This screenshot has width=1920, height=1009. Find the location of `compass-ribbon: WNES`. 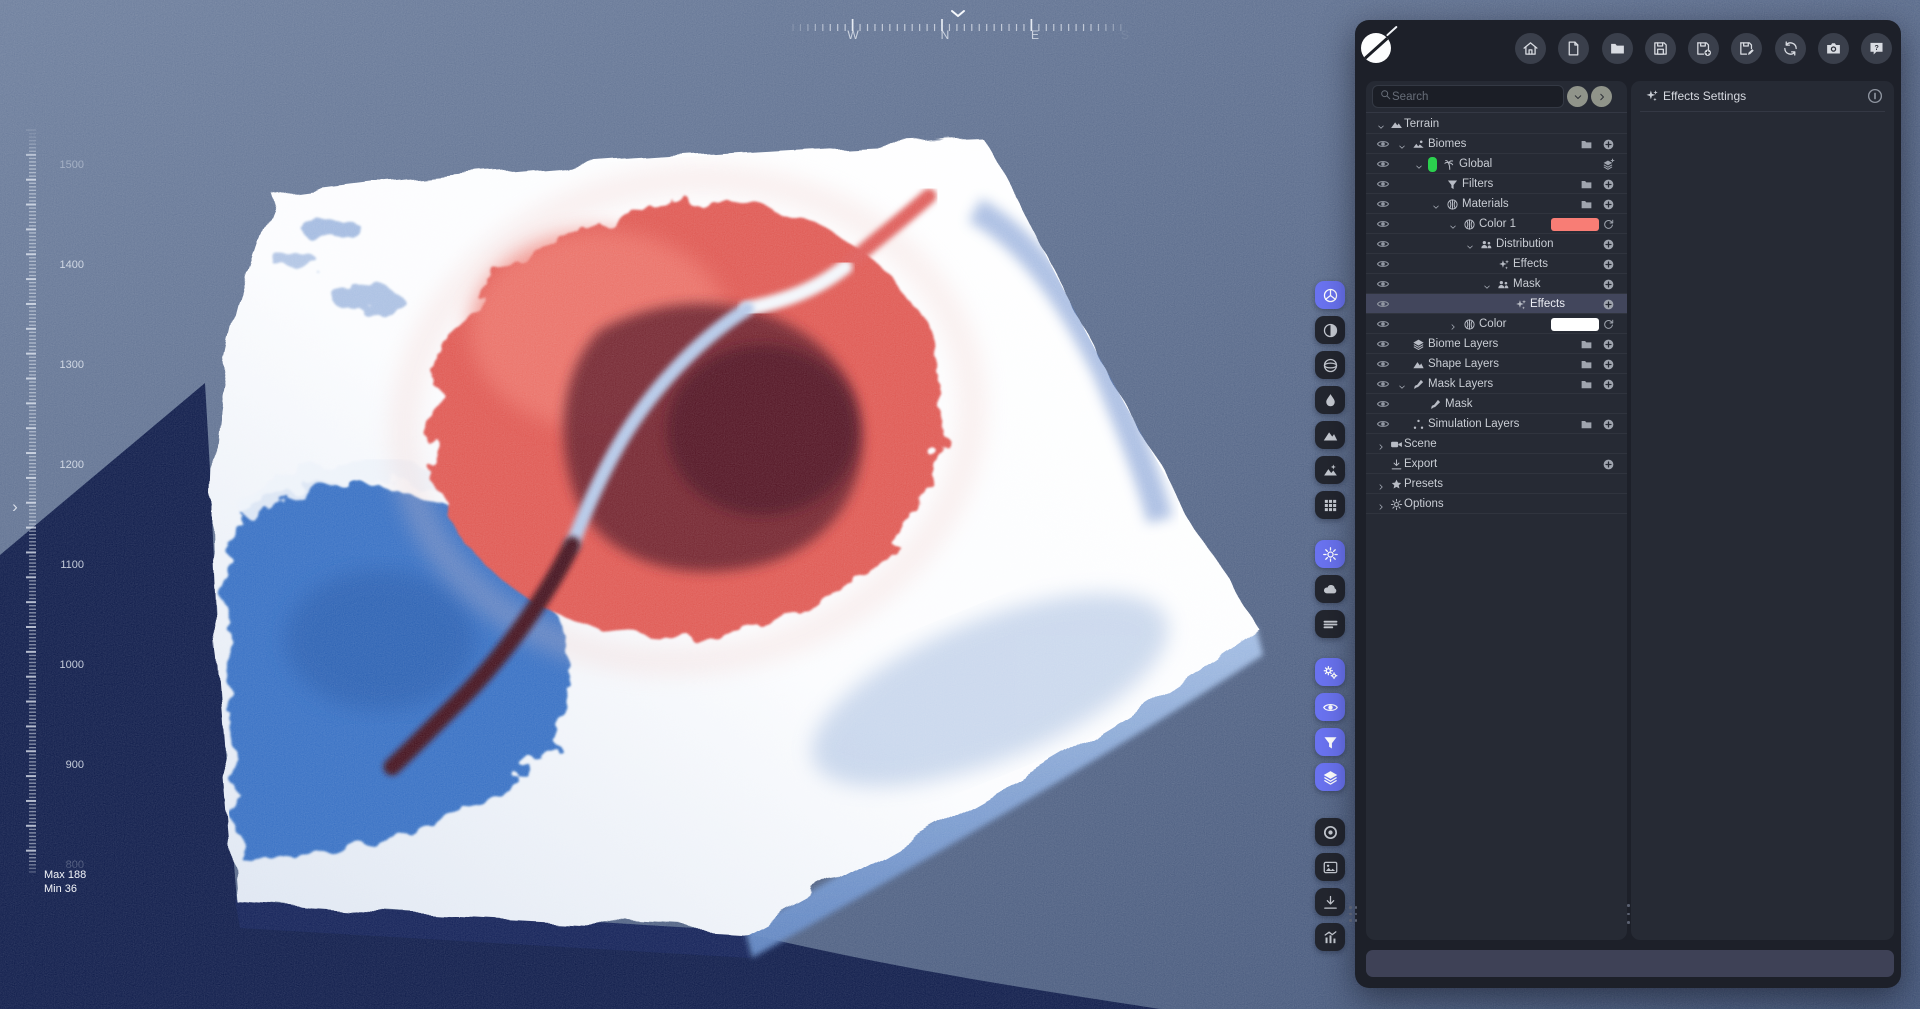

compass-ribbon: WNES is located at coordinates (960, 27).